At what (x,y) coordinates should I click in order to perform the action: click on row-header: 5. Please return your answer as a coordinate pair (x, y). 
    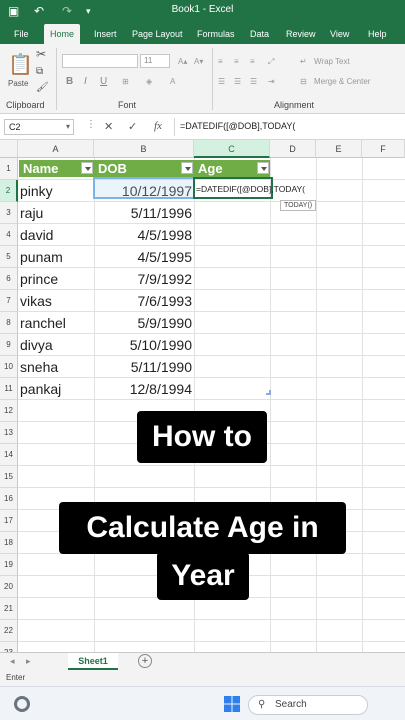
    Looking at the image, I should click on (9, 257).